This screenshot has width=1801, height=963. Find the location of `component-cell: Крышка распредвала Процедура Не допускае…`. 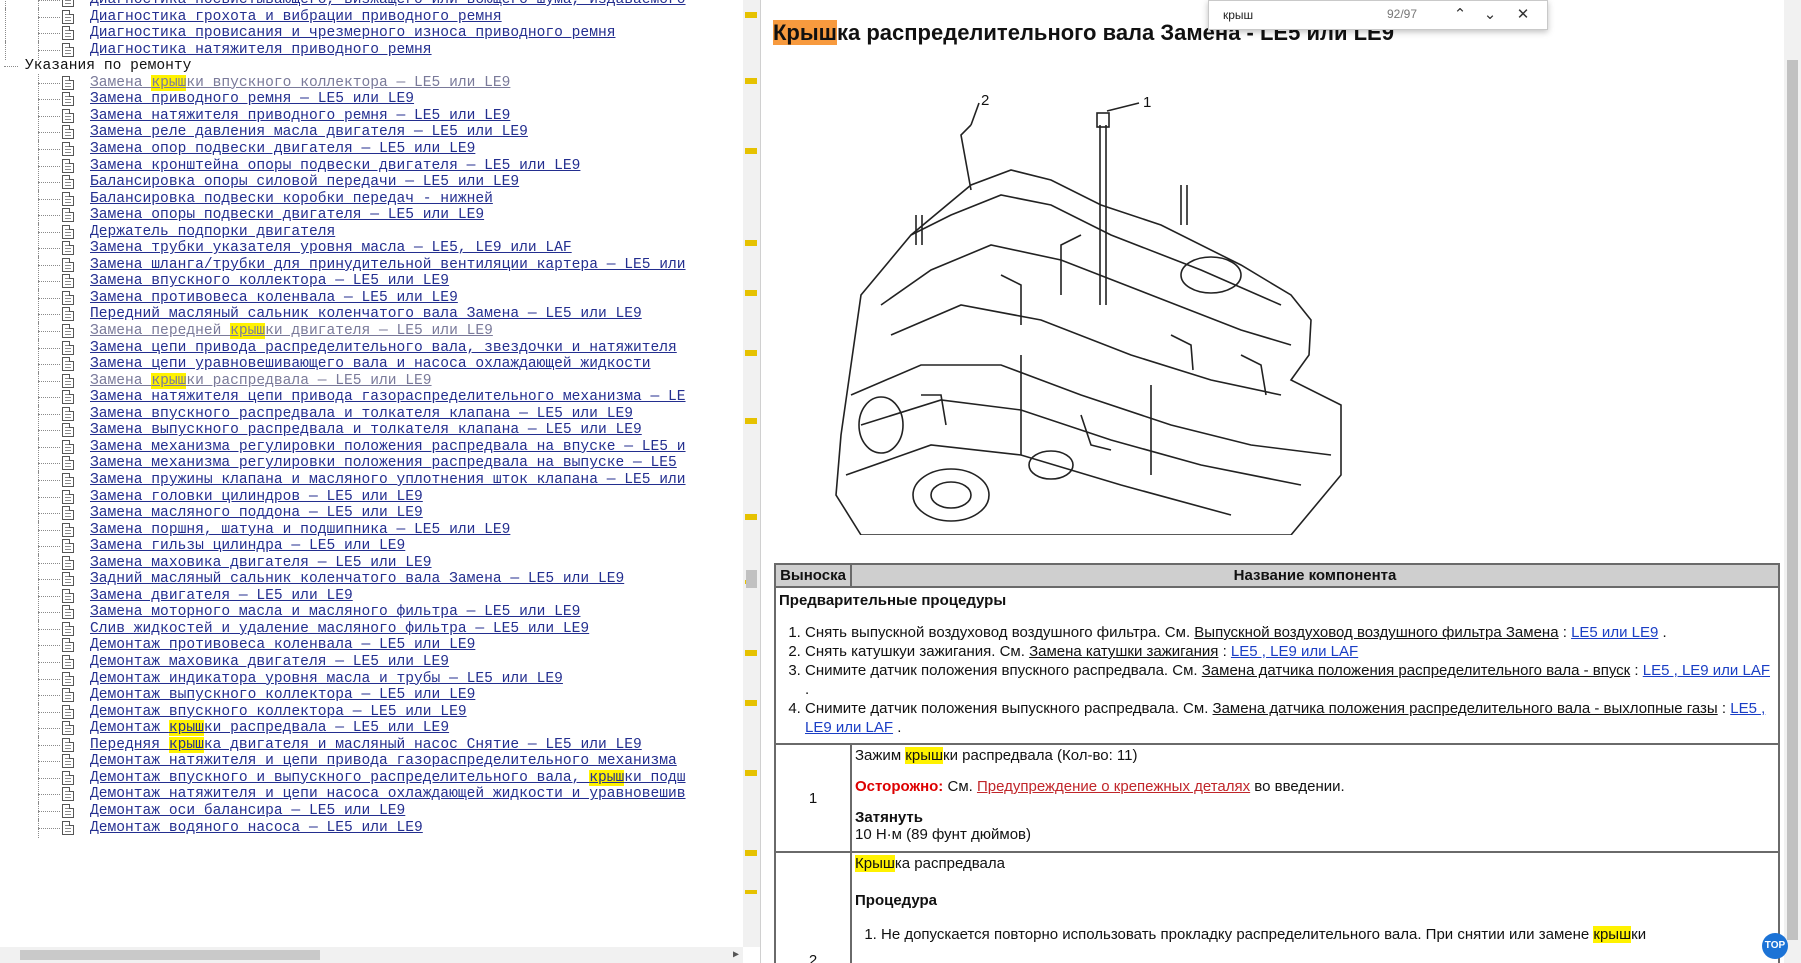

component-cell: Крышка распредвала Процедура Не допускае… is located at coordinates (1315, 907).